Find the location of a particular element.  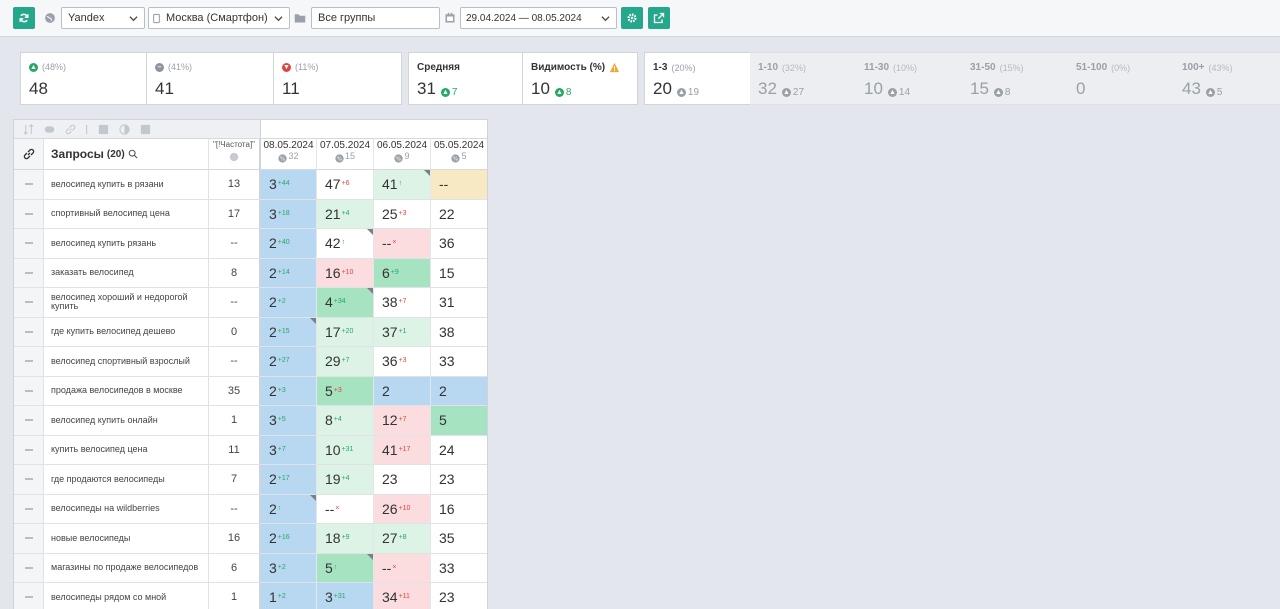

toggle-icon is located at coordinates (49, 129).